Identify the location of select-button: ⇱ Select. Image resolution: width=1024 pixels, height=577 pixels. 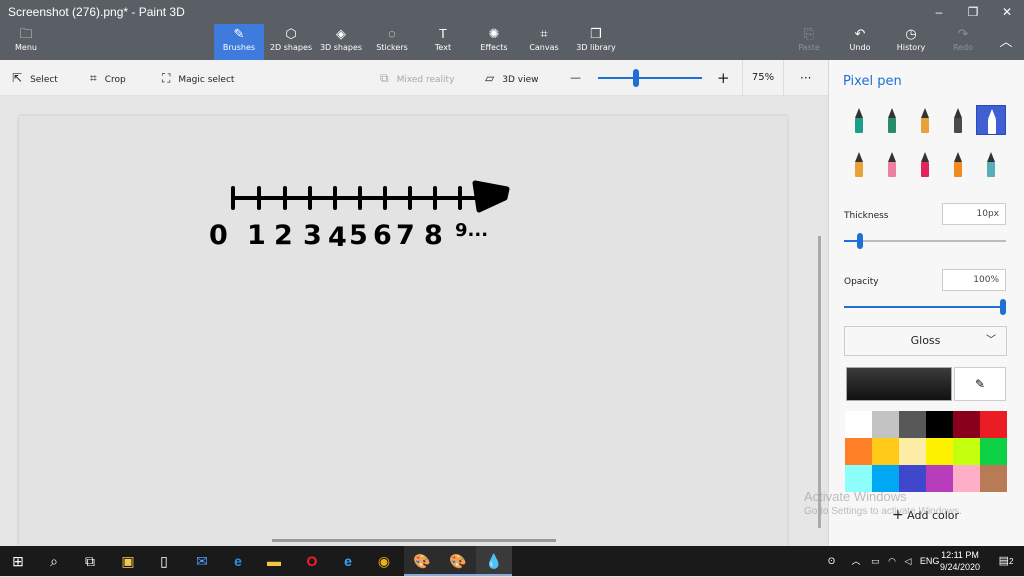
(35, 78).